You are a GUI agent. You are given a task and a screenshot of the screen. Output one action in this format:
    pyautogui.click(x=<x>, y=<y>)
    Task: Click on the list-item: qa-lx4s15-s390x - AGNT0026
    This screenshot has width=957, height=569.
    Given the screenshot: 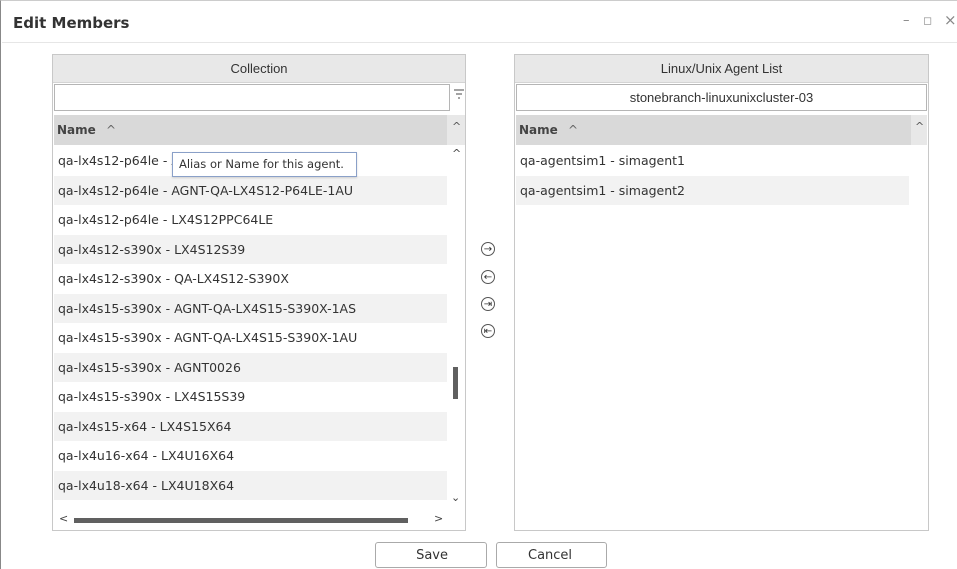 What is the action you would take?
    pyautogui.click(x=250, y=367)
    